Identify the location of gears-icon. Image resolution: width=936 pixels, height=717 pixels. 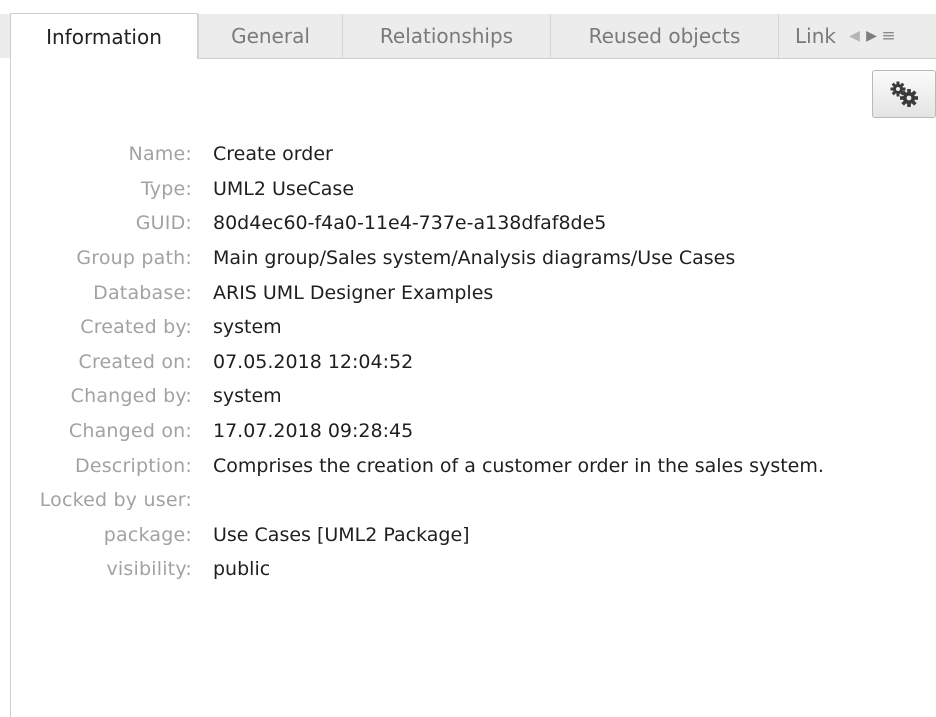
(904, 94).